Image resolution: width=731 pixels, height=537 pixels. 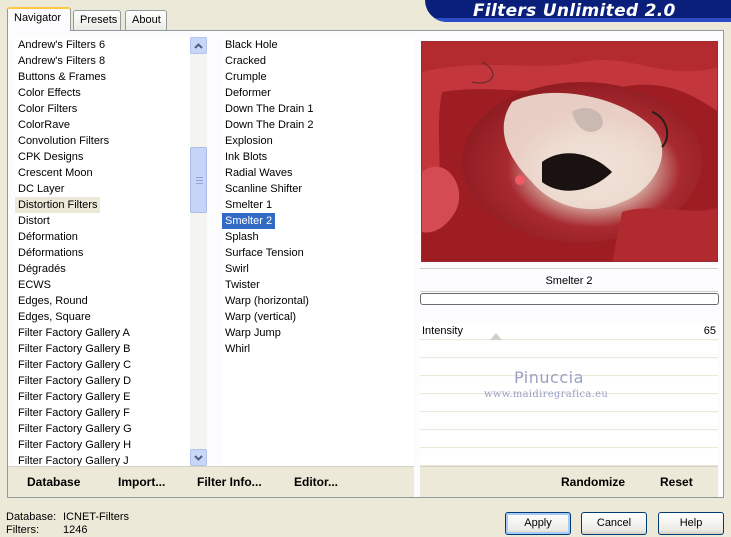 I want to click on category-item: Andrew's Filters 6, so click(x=61, y=45).